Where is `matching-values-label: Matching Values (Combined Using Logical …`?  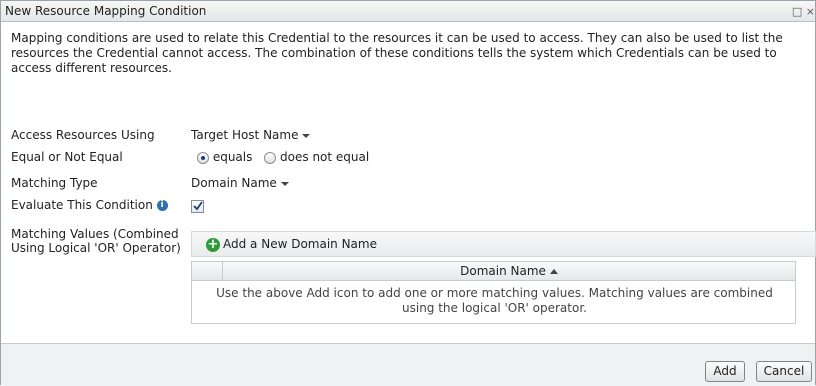 matching-values-label: Matching Values (Combined Using Logical … is located at coordinates (96, 241).